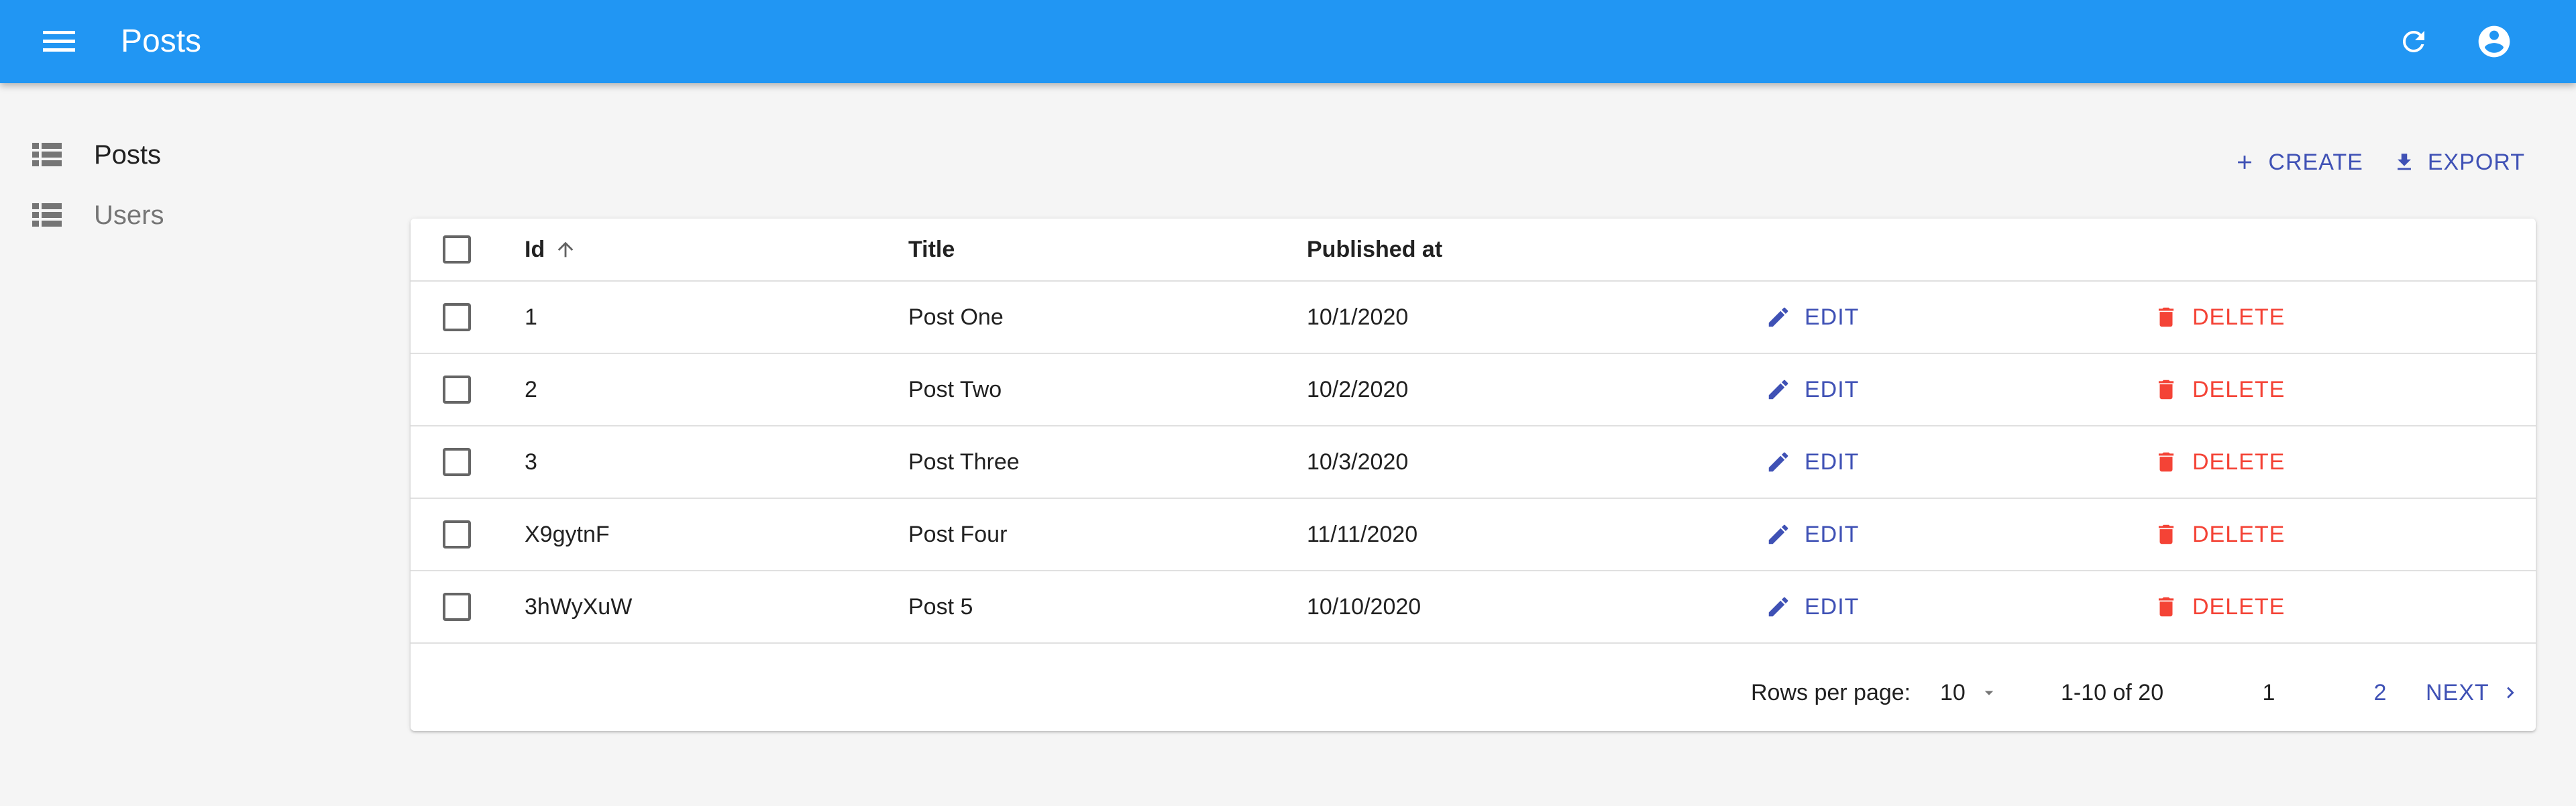  I want to click on sidebar-item-posts: Posts, so click(174, 155).